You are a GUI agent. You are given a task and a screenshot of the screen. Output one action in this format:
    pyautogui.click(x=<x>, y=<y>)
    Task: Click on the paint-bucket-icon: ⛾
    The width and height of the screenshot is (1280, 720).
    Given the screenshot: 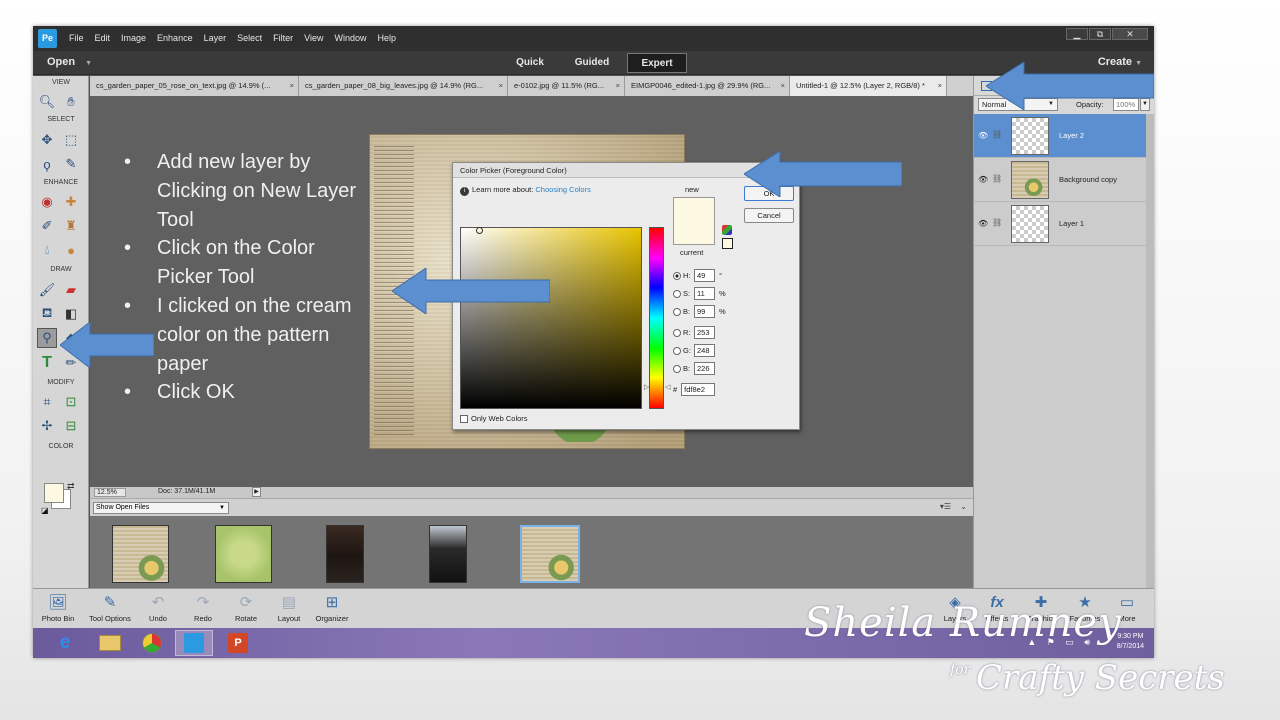 What is the action you would take?
    pyautogui.click(x=47, y=314)
    